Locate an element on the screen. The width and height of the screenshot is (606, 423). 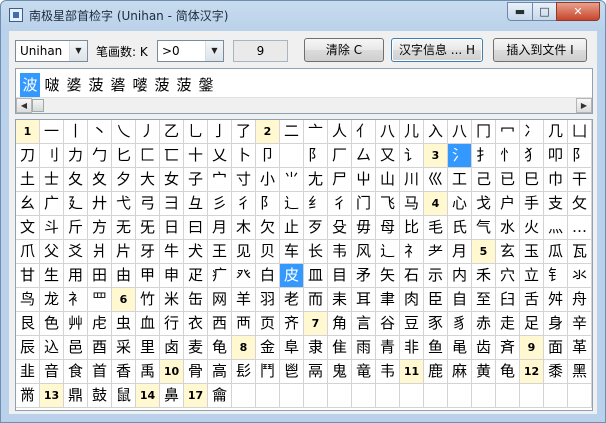
radical-cell: 缶 is located at coordinates (196, 300).